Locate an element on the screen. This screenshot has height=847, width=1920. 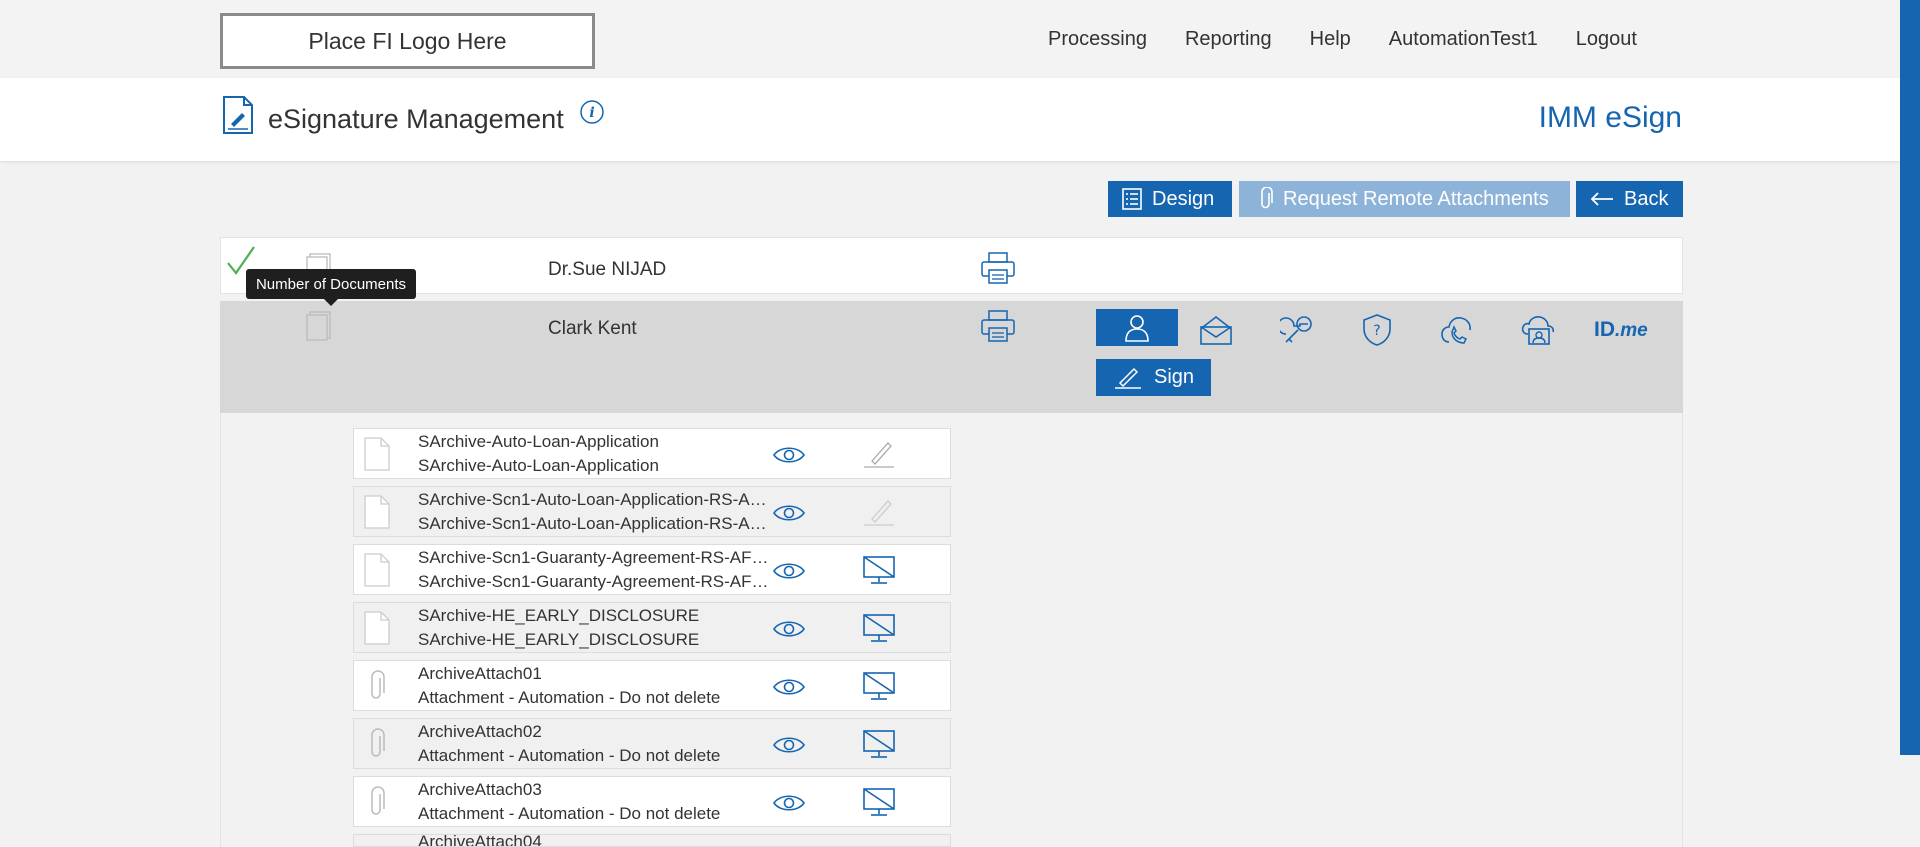
nav-help: Help is located at coordinates (1330, 39).